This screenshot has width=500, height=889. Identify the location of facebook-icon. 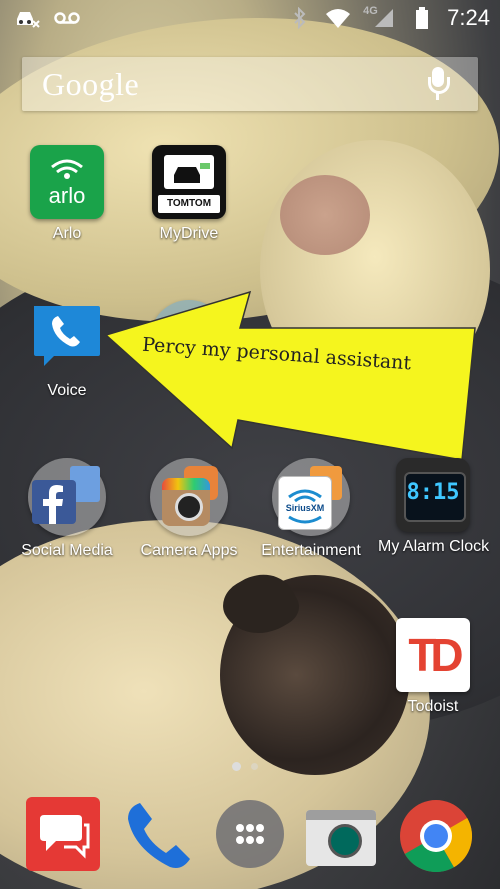
(54, 502).